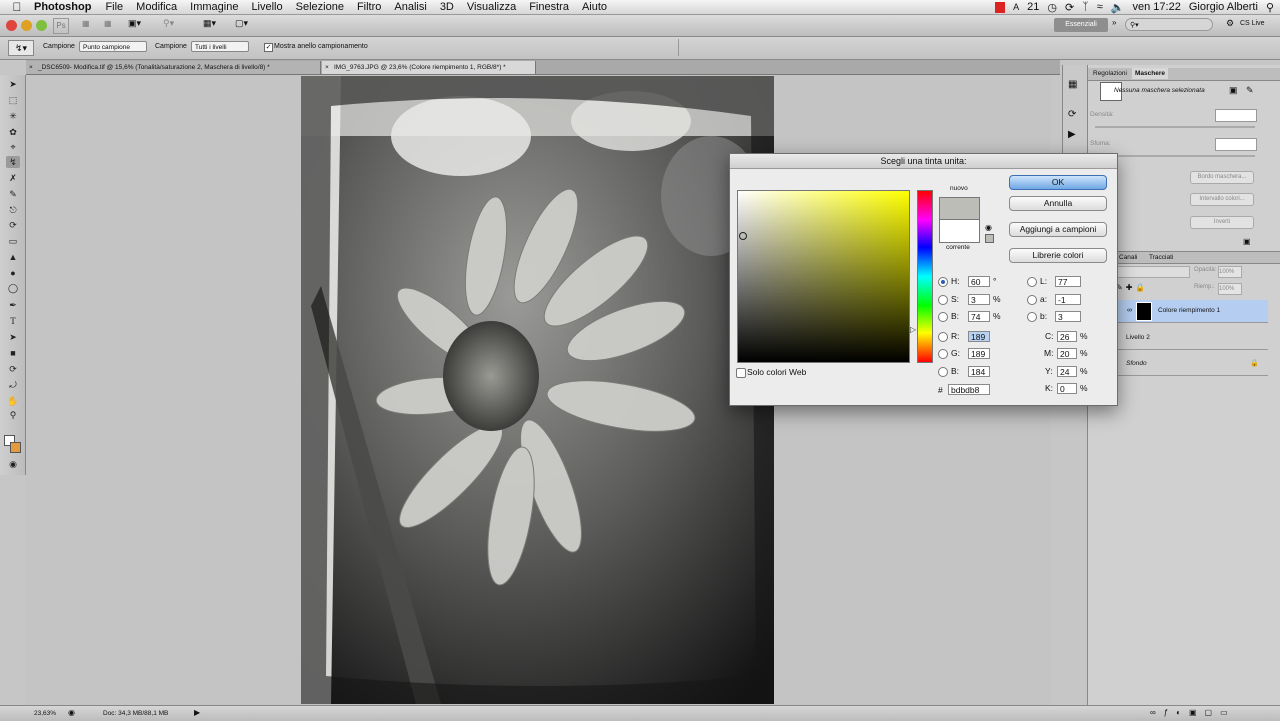 Image resolution: width=1280 pixels, height=721 pixels. What do you see at coordinates (113, 46) in the screenshot?
I see `sample-size-select: Punto campione` at bounding box center [113, 46].